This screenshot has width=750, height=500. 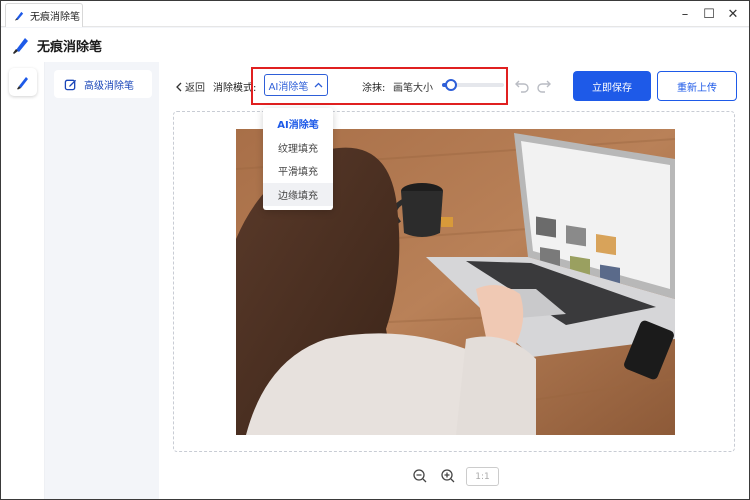 I want to click on undo-icon, so click(x=522, y=85).